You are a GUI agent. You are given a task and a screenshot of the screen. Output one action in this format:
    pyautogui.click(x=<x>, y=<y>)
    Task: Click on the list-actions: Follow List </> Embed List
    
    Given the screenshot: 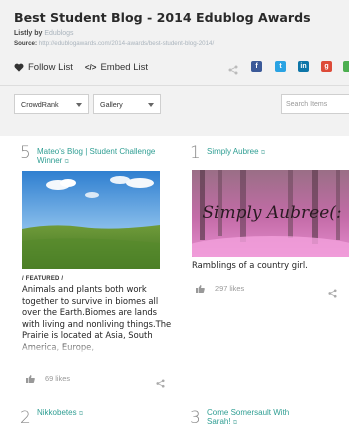 What is the action you would take?
    pyautogui.click(x=81, y=67)
    